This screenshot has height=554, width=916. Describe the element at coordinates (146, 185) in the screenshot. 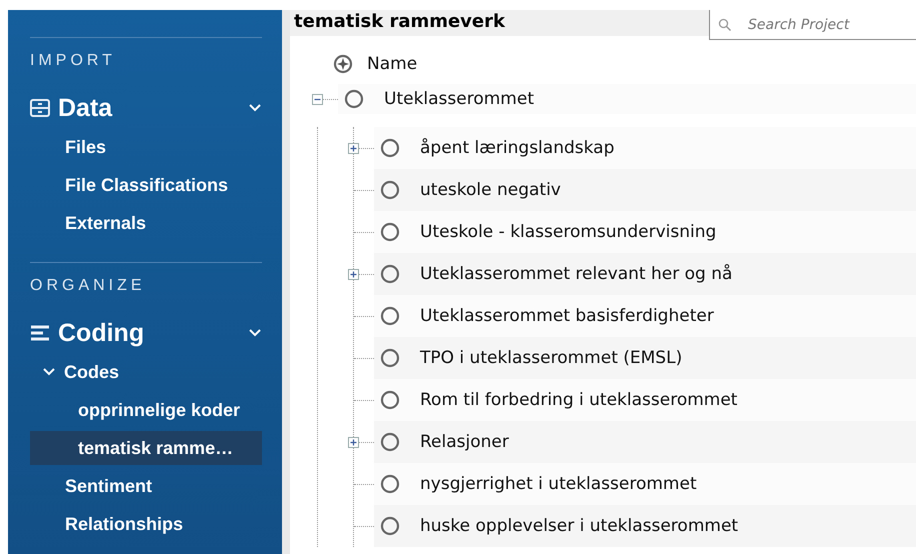

I see `sidebar-item: File Classifications` at that location.